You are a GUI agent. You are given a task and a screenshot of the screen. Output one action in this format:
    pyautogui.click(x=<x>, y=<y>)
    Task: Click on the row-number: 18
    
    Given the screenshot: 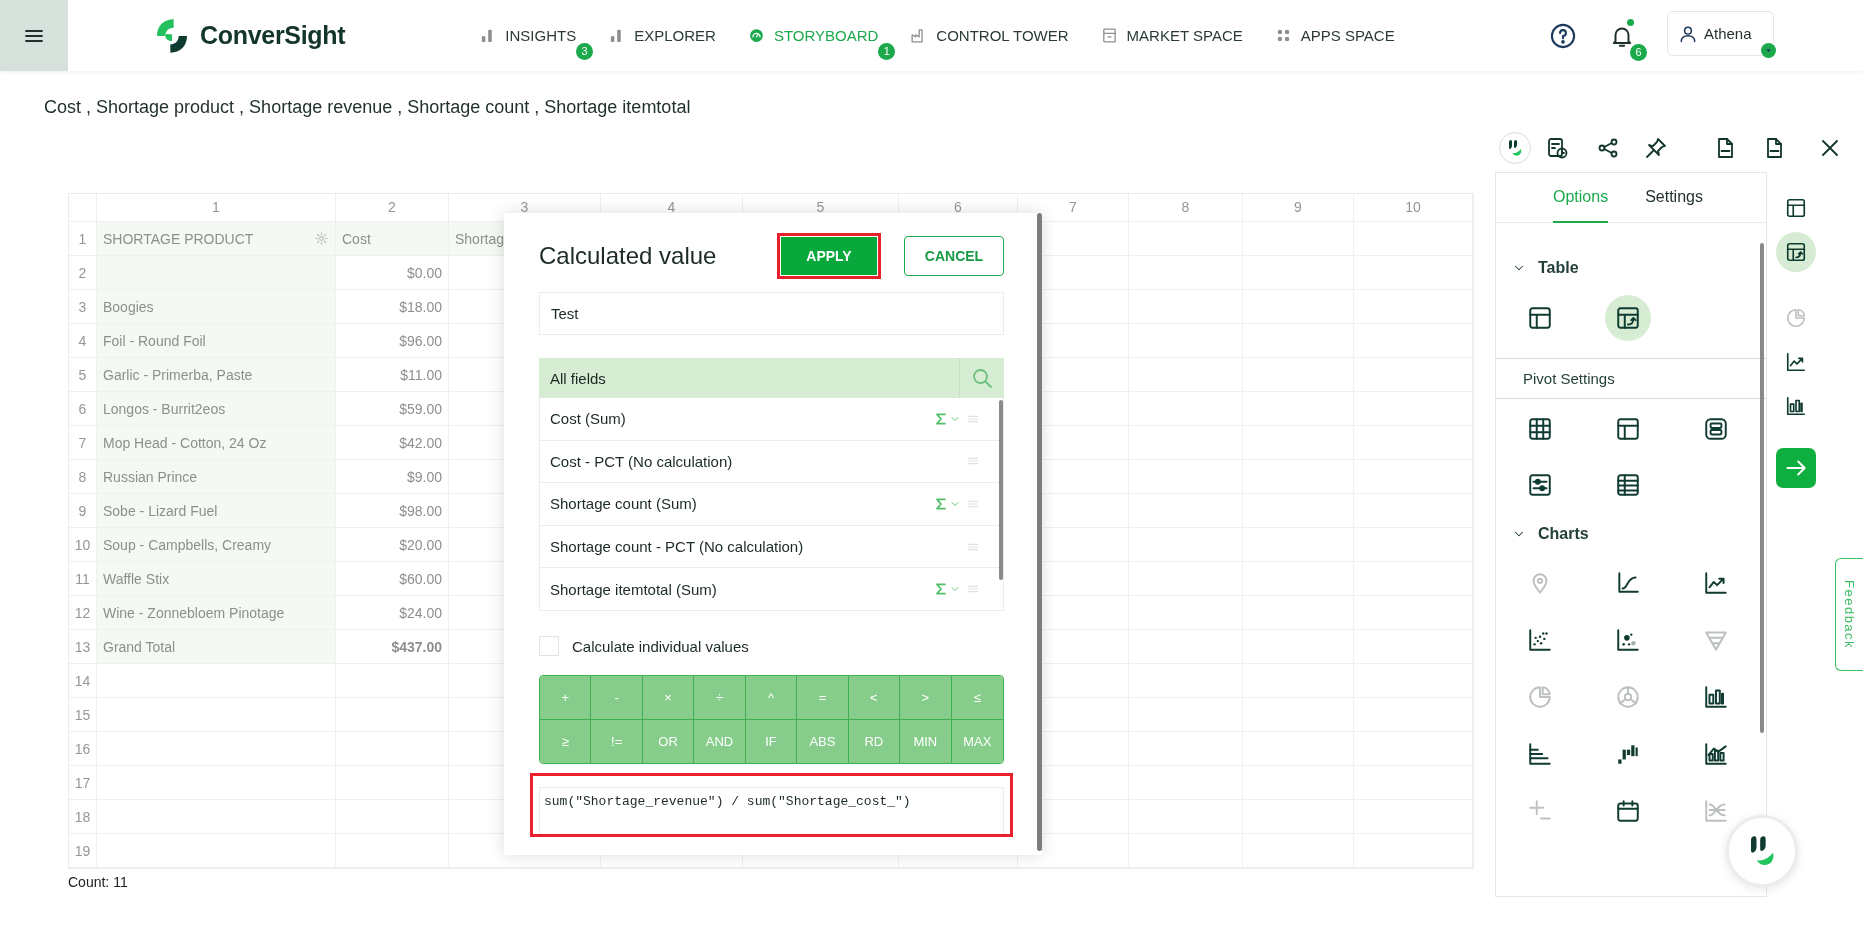 What is the action you would take?
    pyautogui.click(x=83, y=817)
    